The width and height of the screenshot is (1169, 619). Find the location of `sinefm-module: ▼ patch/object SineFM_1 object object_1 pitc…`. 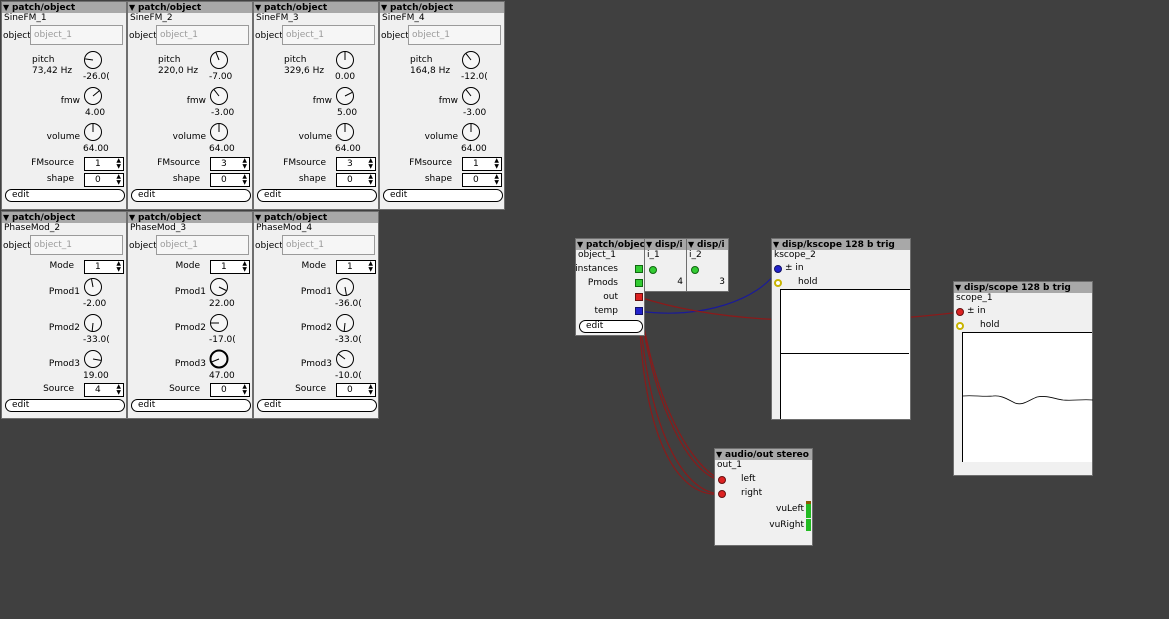

sinefm-module: ▼ patch/object SineFM_1 object object_1 pitc… is located at coordinates (64, 105).